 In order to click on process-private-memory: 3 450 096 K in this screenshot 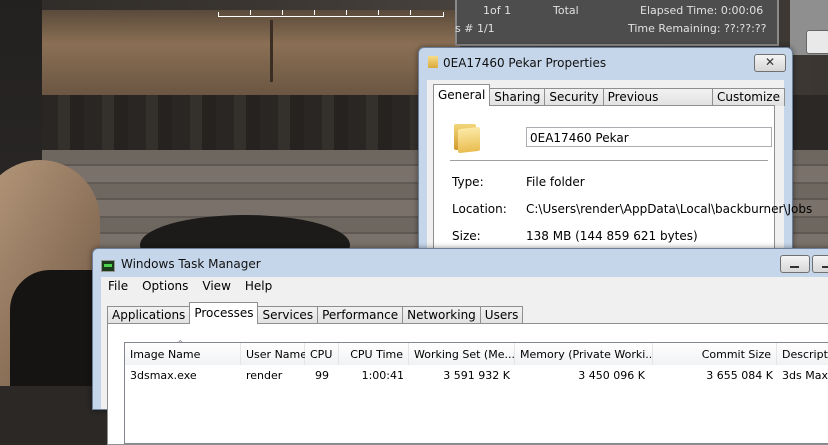, I will do `click(611, 375)`.